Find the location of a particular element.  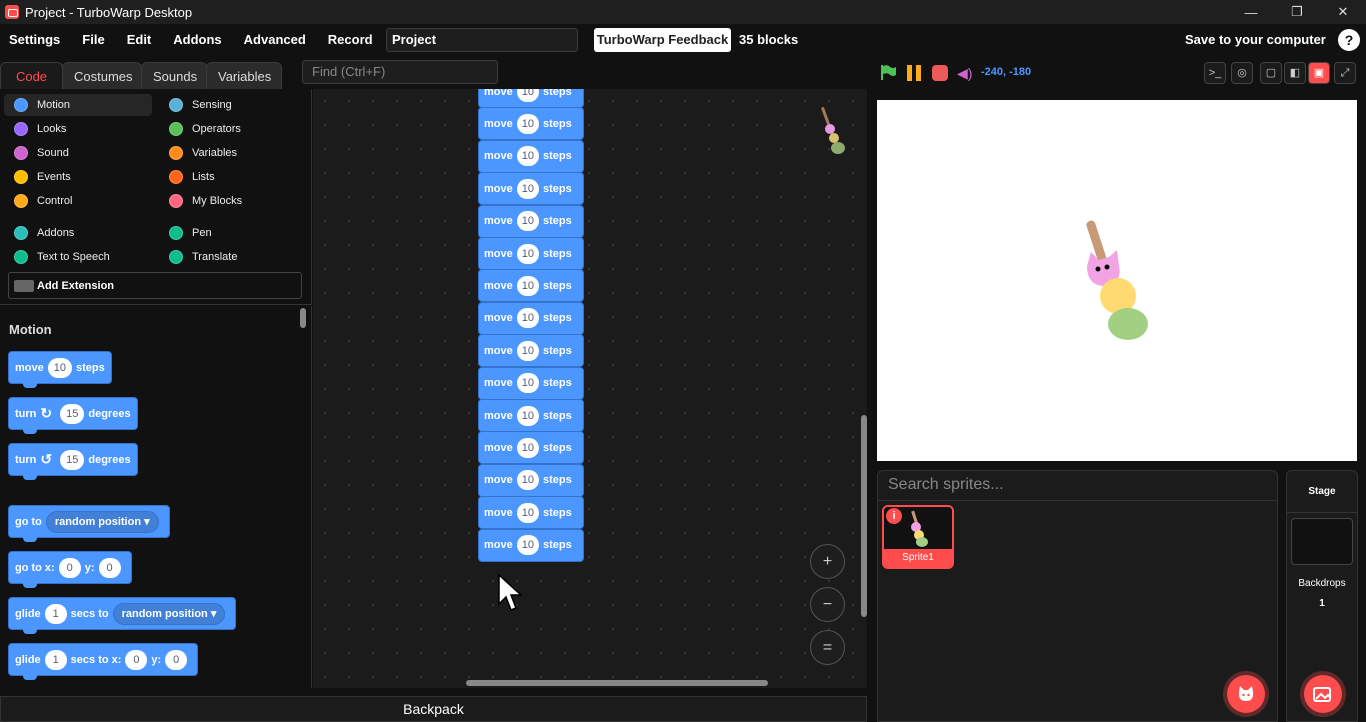

category-addons: Addons is located at coordinates (39, 233).